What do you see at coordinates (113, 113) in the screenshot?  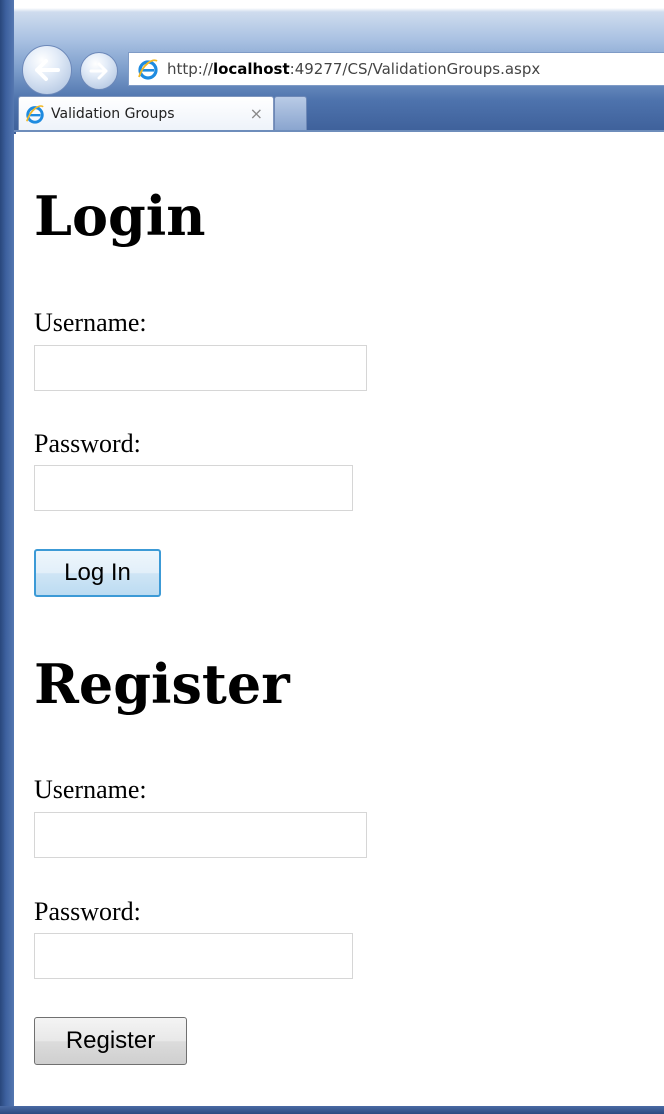 I see `tab-title: Validation Groups` at bounding box center [113, 113].